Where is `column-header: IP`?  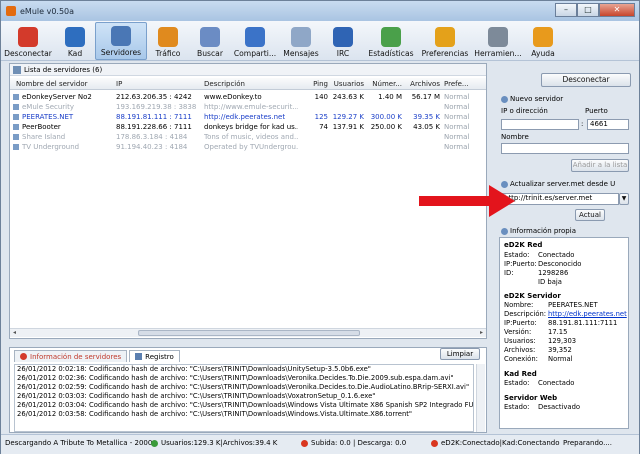 column-header: IP is located at coordinates (158, 84).